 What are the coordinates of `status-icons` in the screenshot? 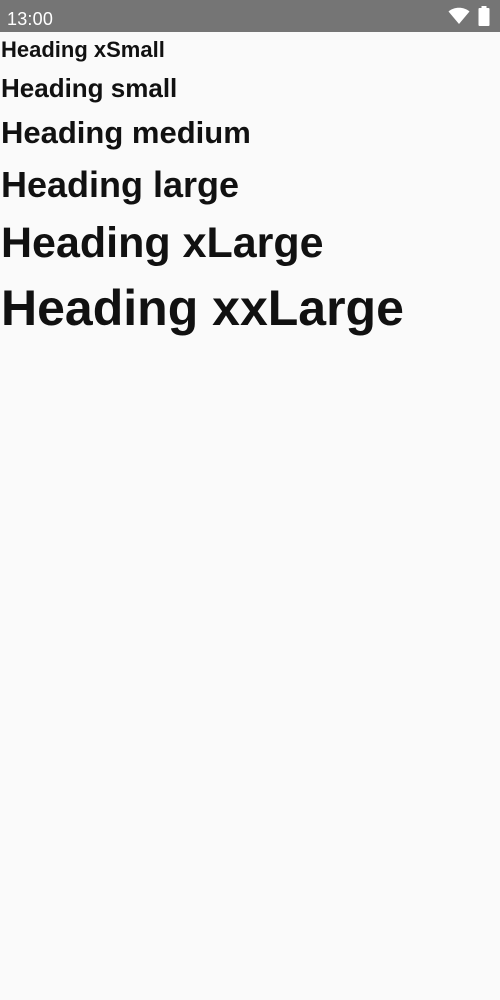 It's located at (469, 16).